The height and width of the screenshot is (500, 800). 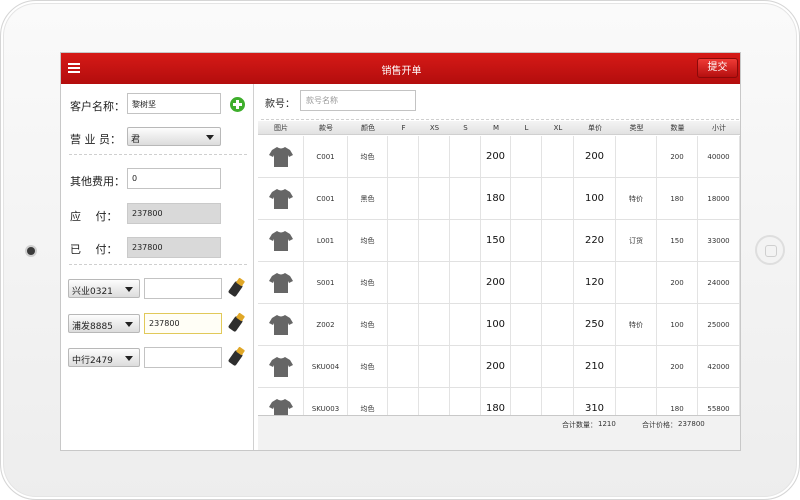 I want to click on header-col-subtotal: 小计, so click(x=719, y=127).